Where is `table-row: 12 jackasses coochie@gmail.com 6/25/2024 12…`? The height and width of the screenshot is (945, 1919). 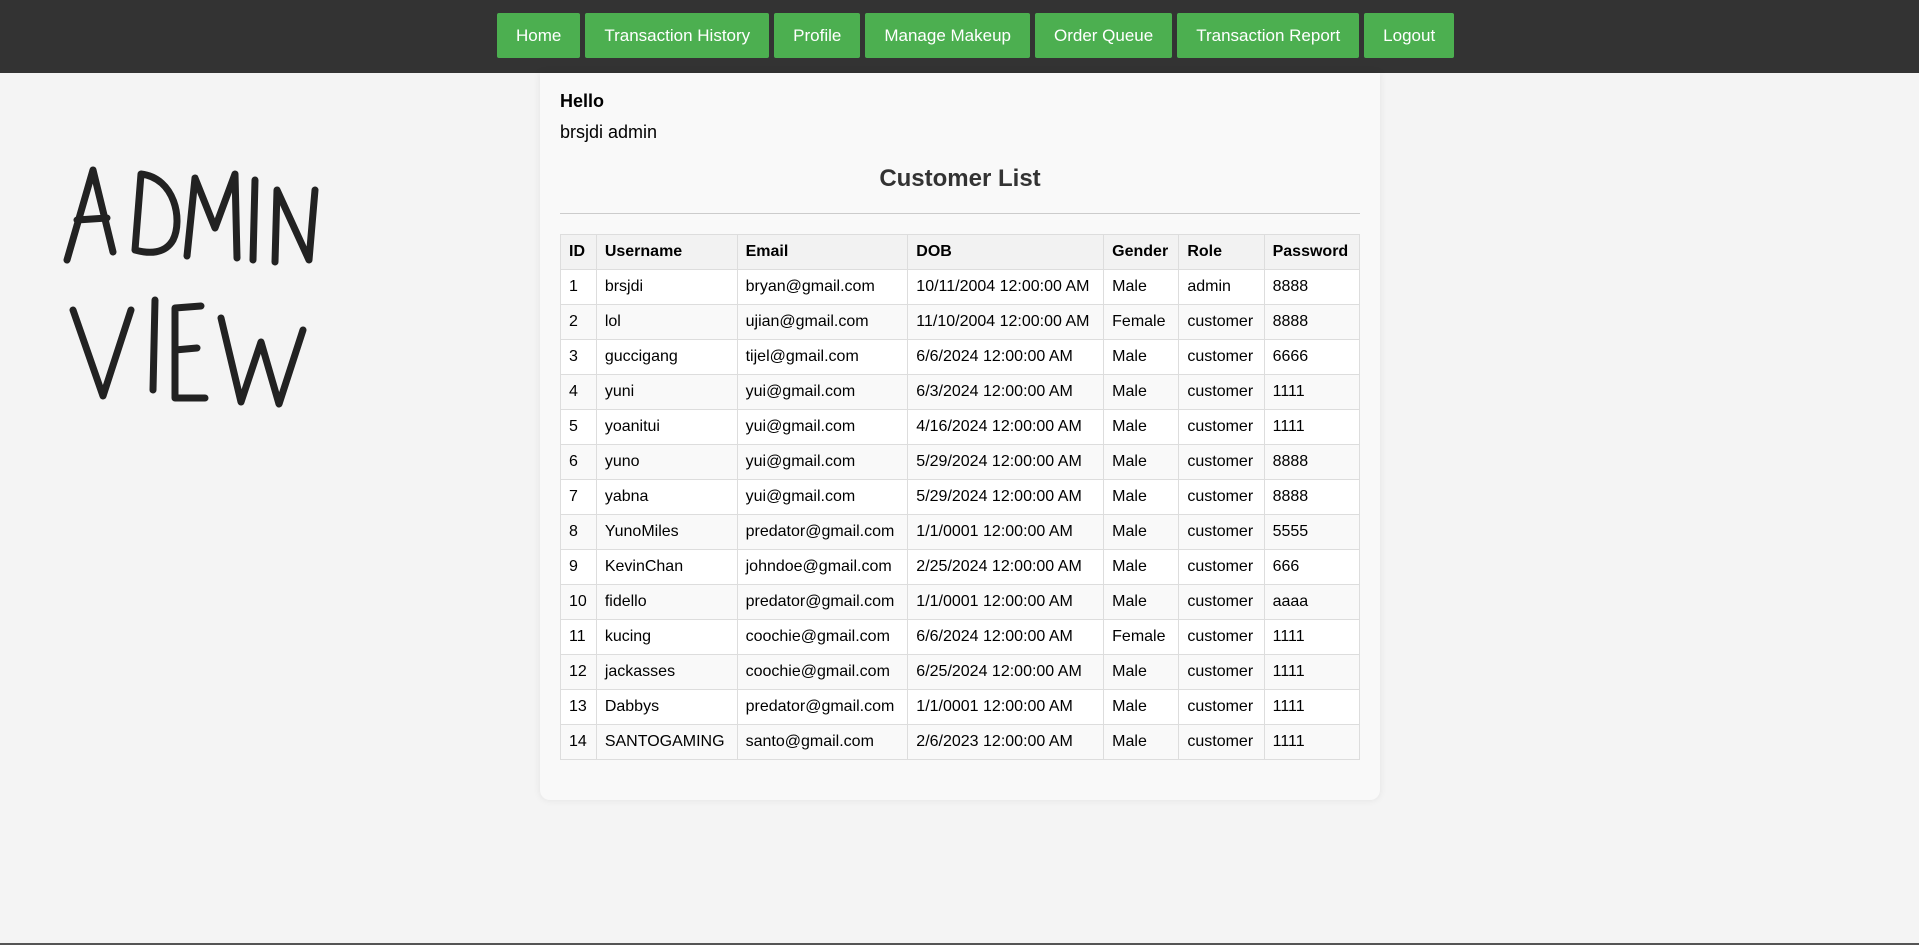
table-row: 12 jackasses coochie@gmail.com 6/25/2024 12… is located at coordinates (960, 672).